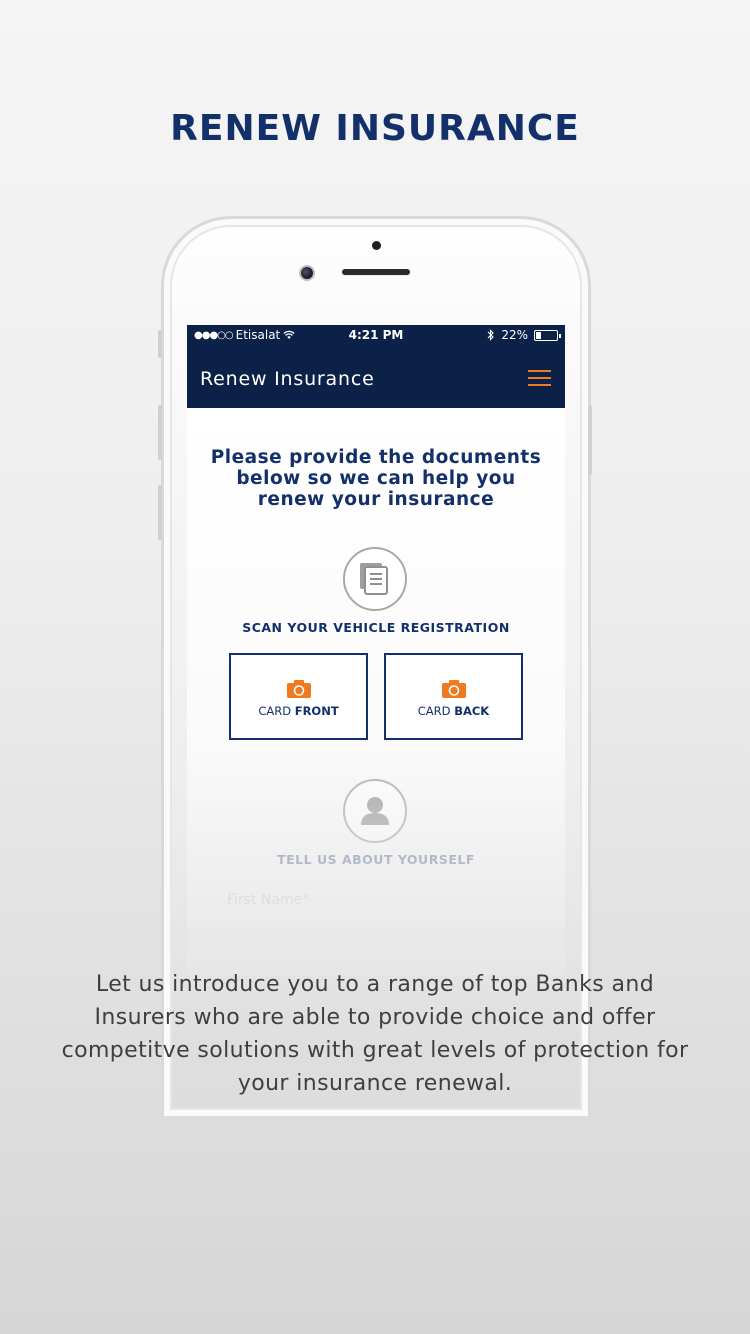 The width and height of the screenshot is (750, 1334). Describe the element at coordinates (538, 335) in the screenshot. I see `battery-fill` at that location.